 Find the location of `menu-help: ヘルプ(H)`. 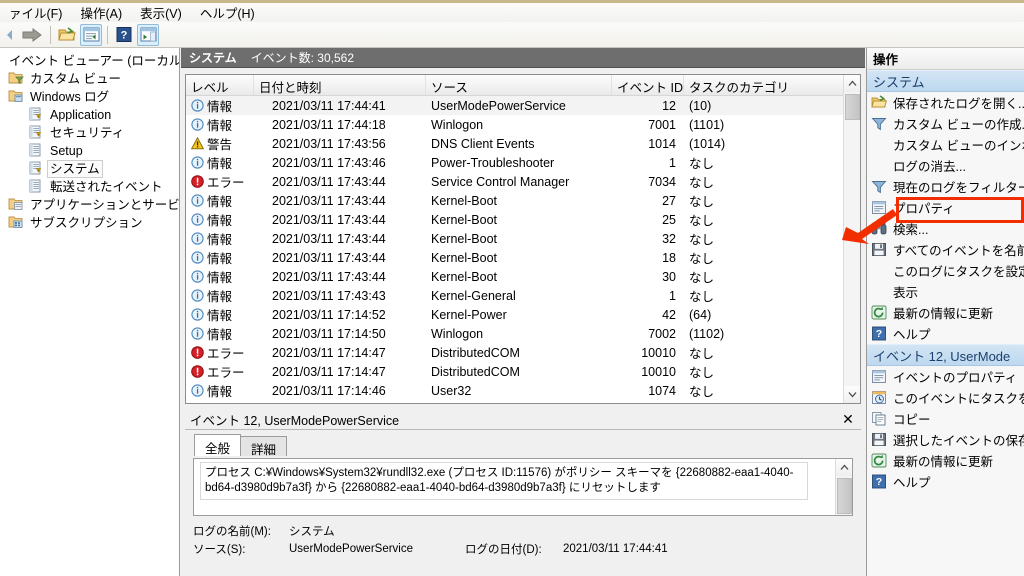

menu-help: ヘルプ(H) is located at coordinates (227, 12).